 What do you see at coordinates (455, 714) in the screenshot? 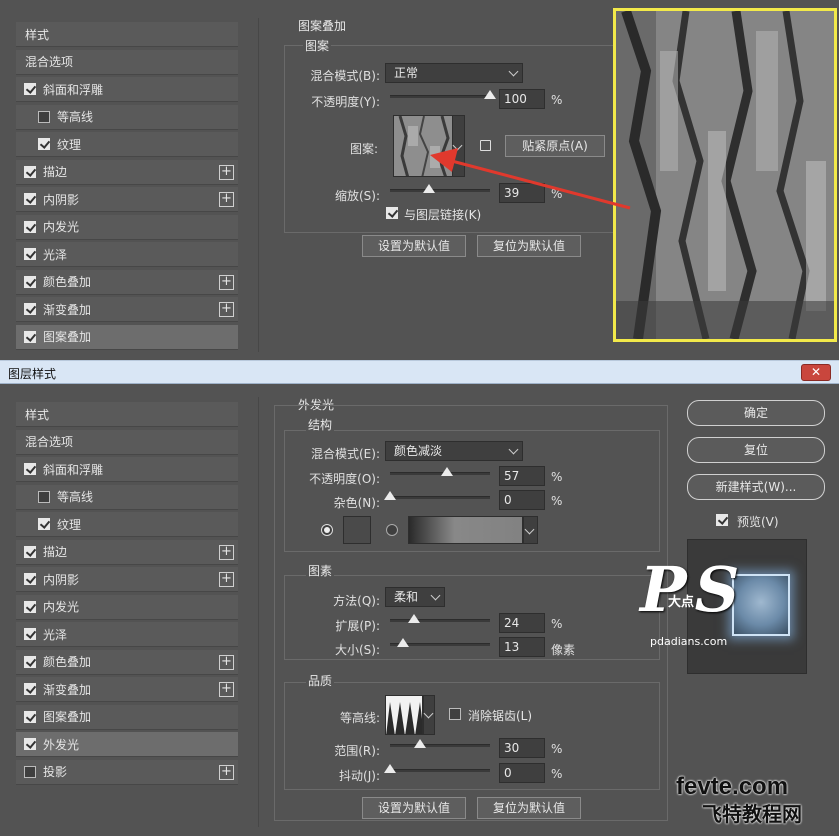
I see `anti-alias-checkbox` at bounding box center [455, 714].